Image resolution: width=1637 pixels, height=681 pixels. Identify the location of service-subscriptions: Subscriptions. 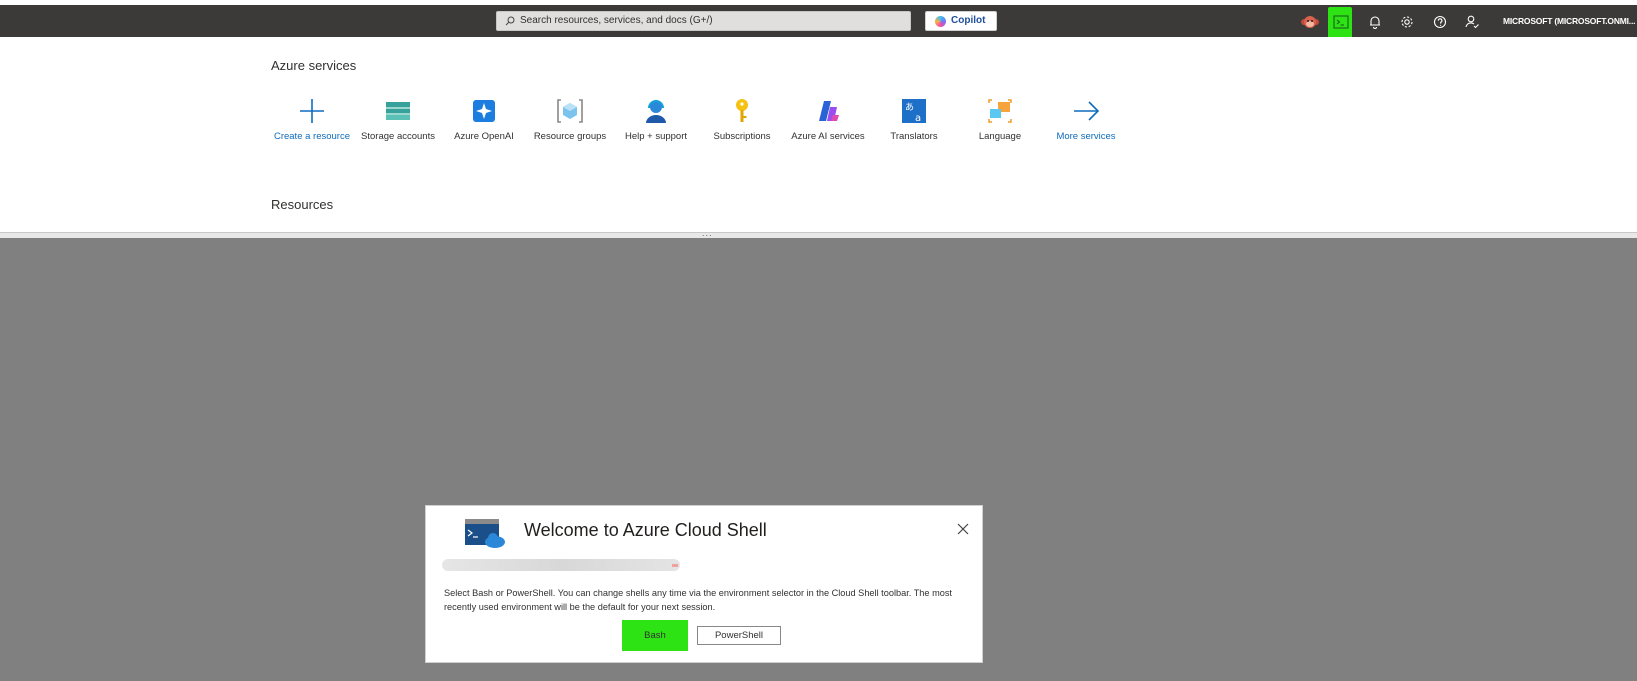
(742, 120).